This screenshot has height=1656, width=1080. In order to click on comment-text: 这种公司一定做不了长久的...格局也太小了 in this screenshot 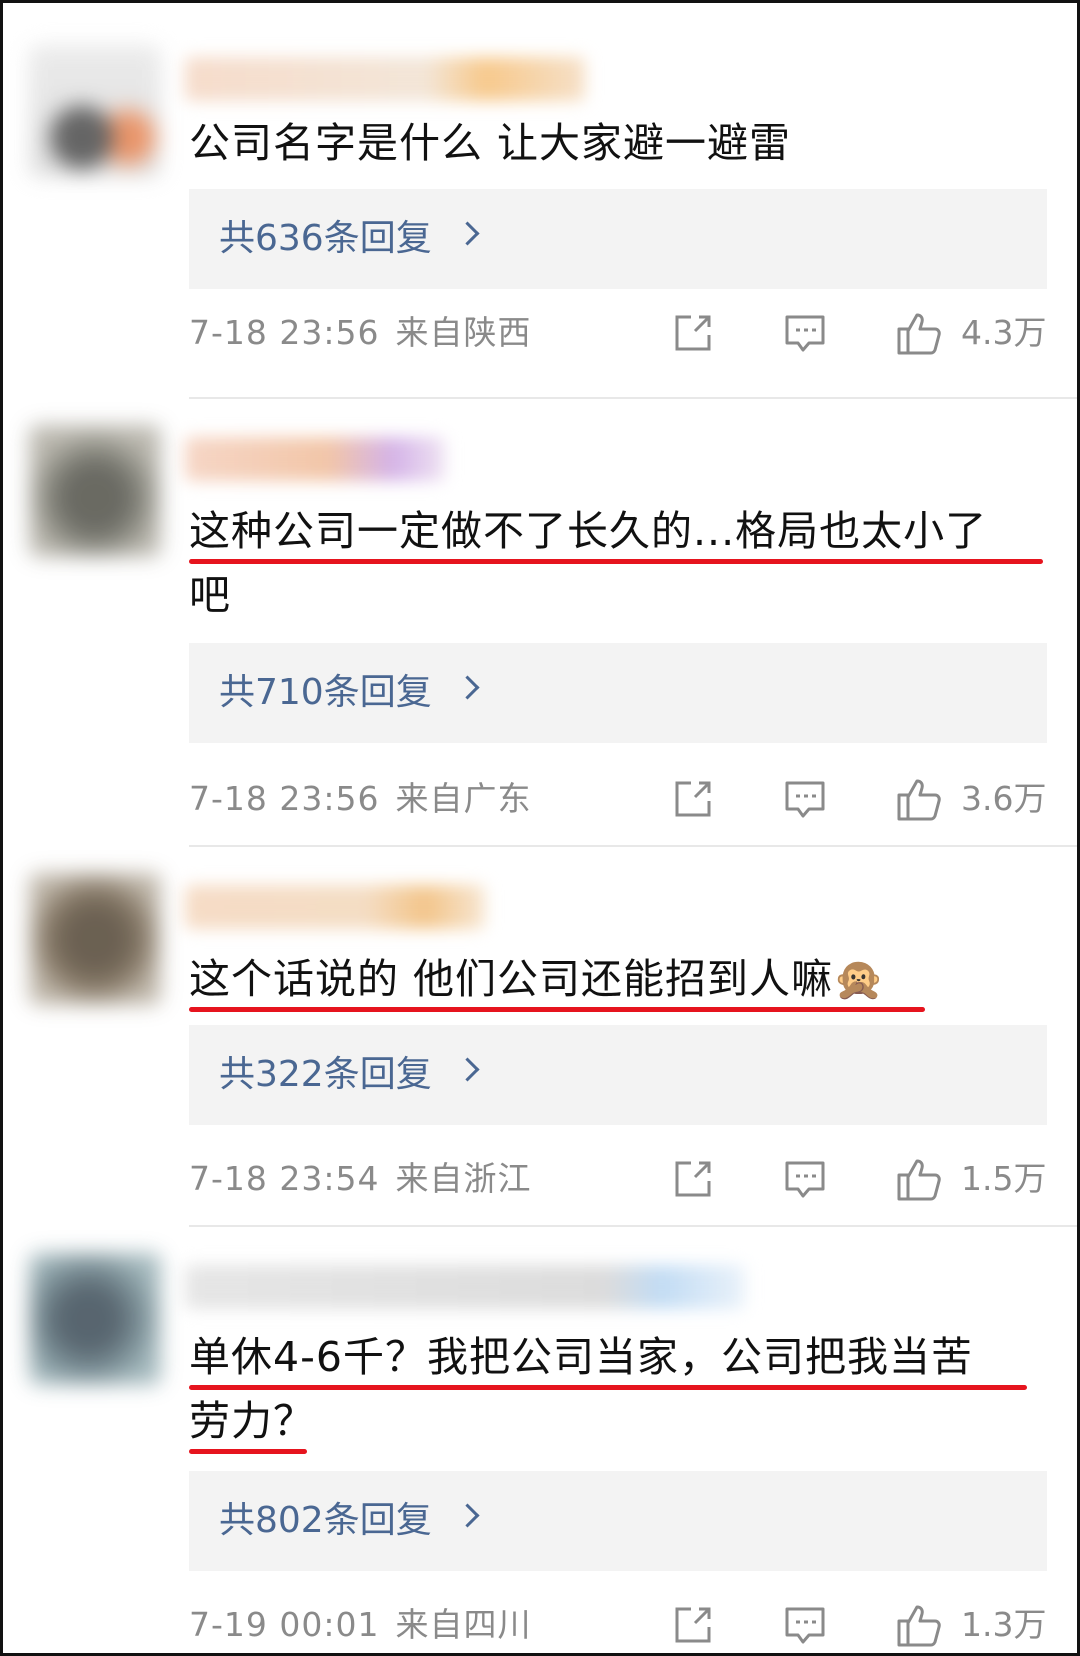, I will do `click(588, 531)`.